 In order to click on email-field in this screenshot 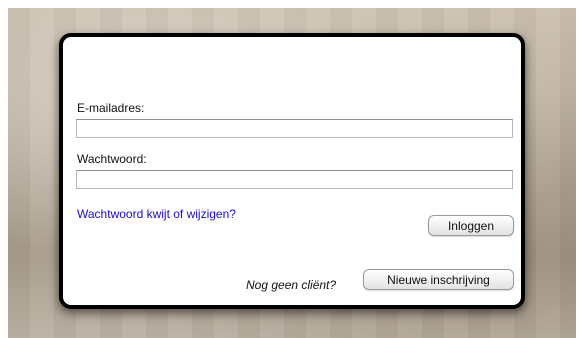, I will do `click(294, 128)`.